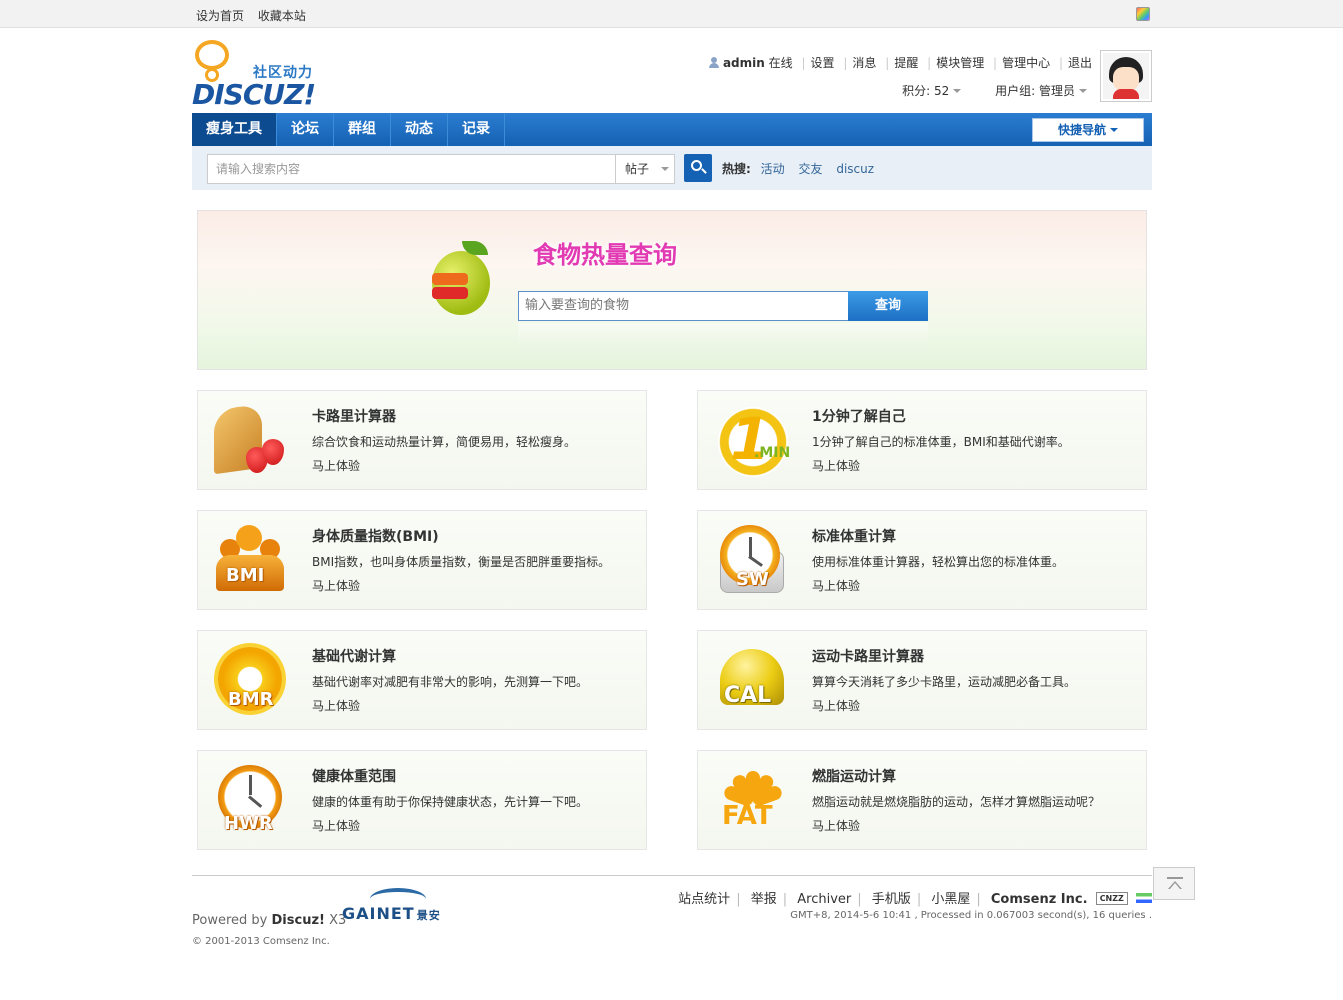 This screenshot has width=1343, height=1000. What do you see at coordinates (810, 169) in the screenshot?
I see `hot-search-link: 交友` at bounding box center [810, 169].